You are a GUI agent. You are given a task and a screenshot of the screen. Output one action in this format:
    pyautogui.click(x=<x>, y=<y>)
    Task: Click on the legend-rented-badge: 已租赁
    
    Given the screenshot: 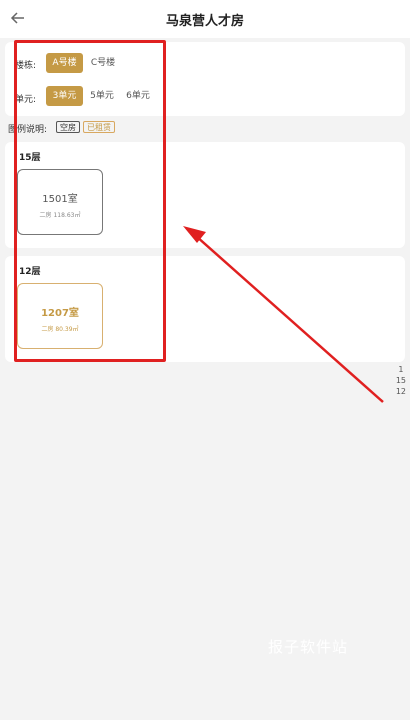 What is the action you would take?
    pyautogui.click(x=99, y=127)
    